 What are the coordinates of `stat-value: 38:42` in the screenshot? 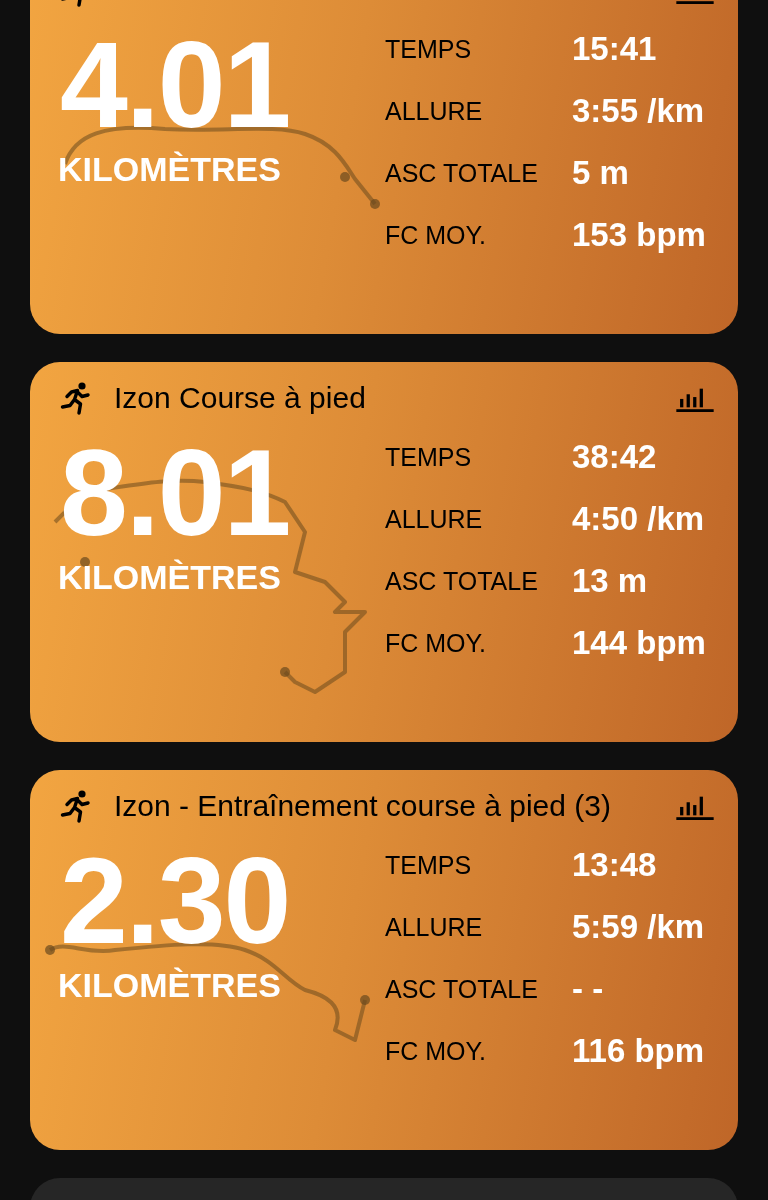 It's located at (615, 457).